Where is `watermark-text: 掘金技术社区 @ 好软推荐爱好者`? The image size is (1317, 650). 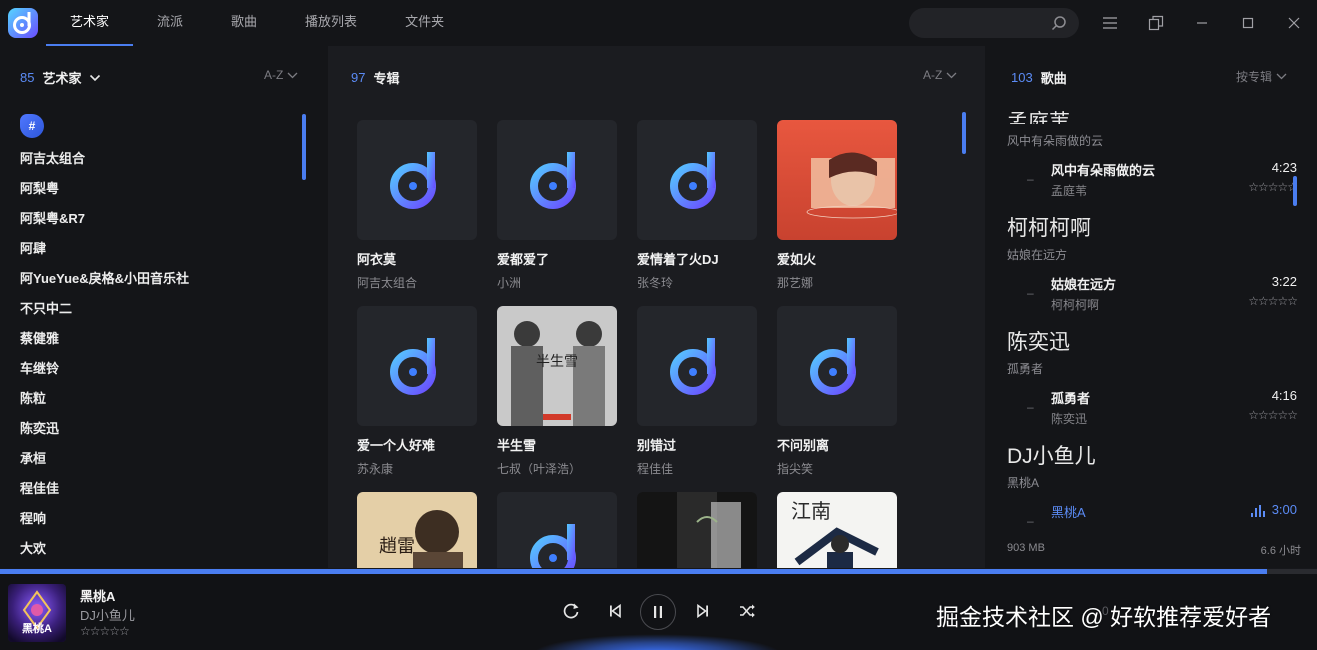
watermark-text: 掘金技术社区 @ 好软推荐爱好者 is located at coordinates (1104, 617).